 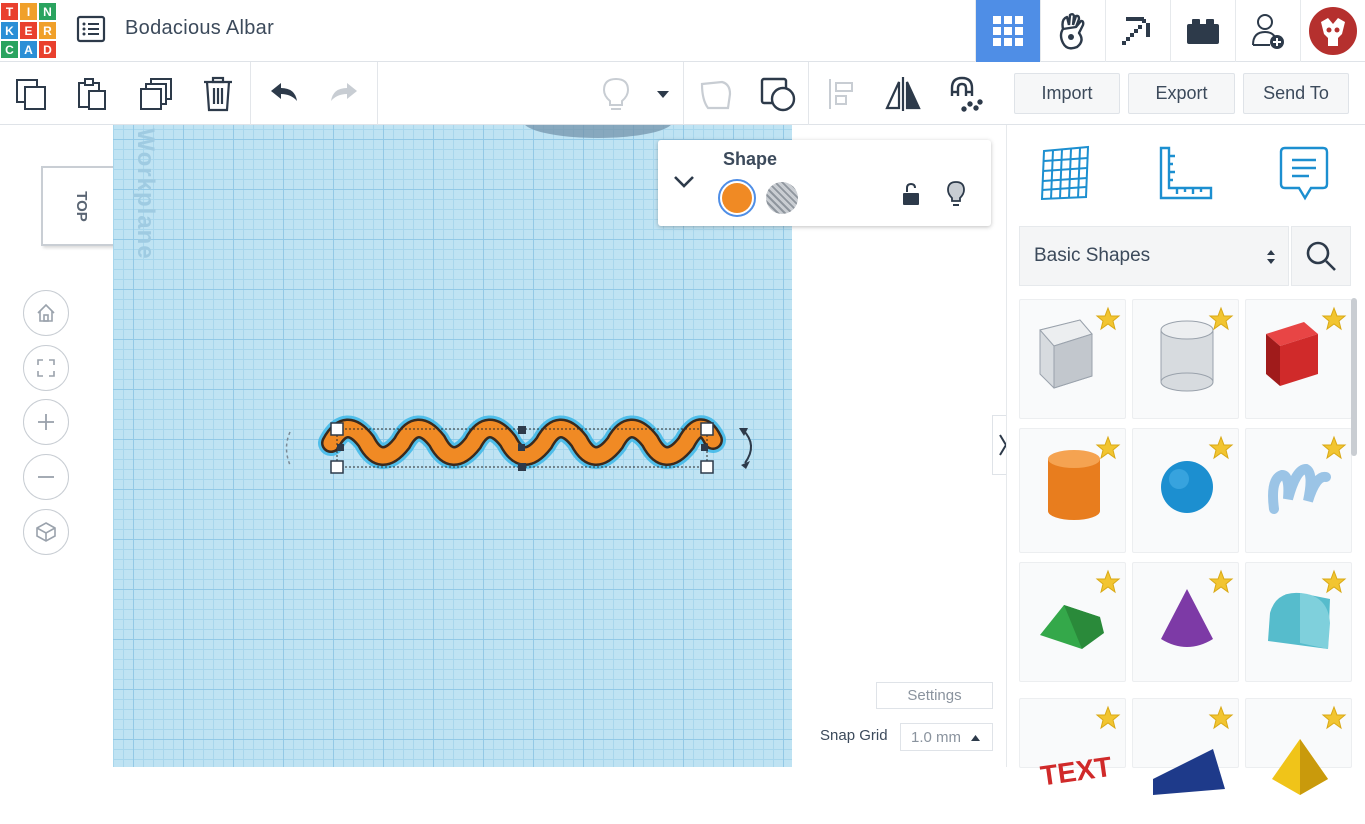 I want to click on logo-letter: T, so click(x=9, y=11).